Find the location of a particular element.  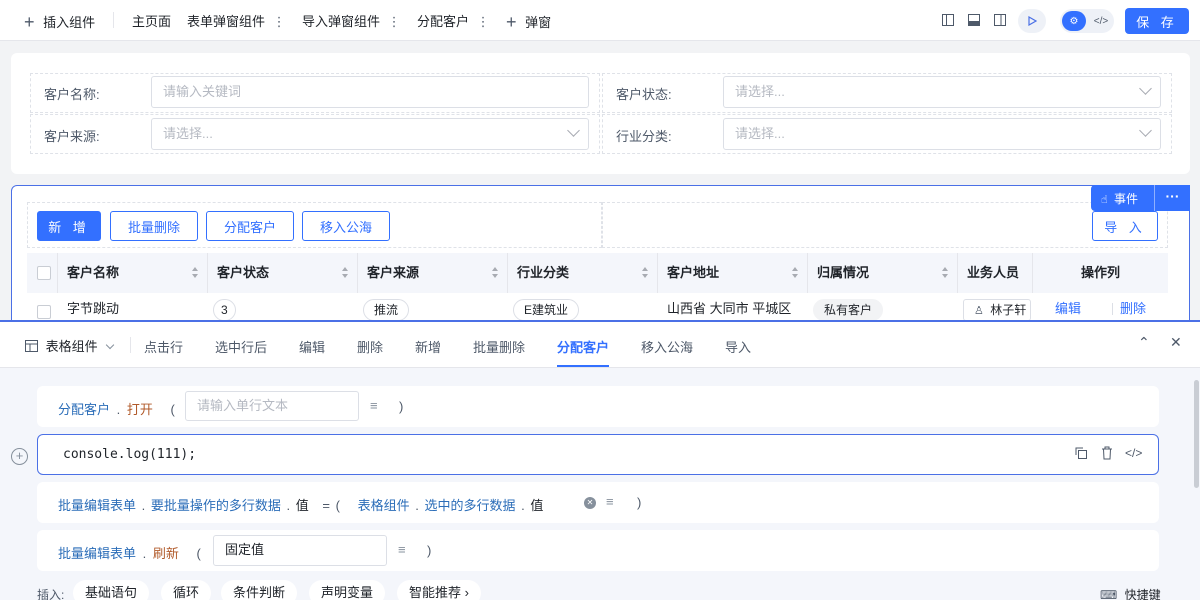

fixed-value-input: 固定值 is located at coordinates (300, 550).